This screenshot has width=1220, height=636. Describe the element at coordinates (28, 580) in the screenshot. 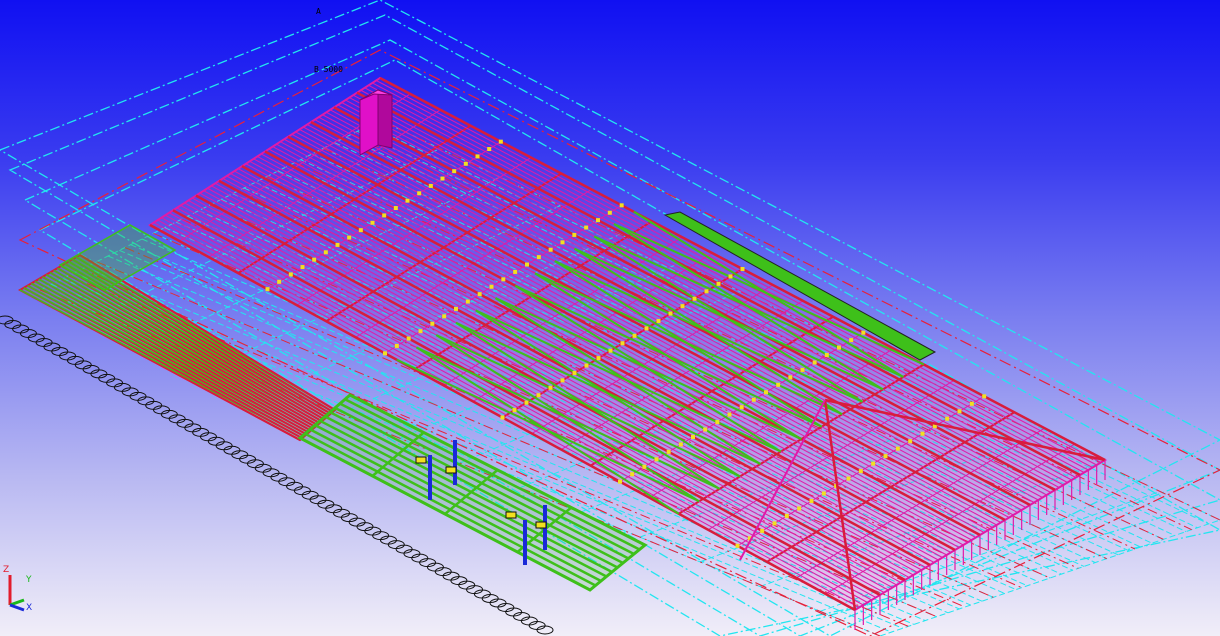

I see `y-axis-label: Y` at that location.